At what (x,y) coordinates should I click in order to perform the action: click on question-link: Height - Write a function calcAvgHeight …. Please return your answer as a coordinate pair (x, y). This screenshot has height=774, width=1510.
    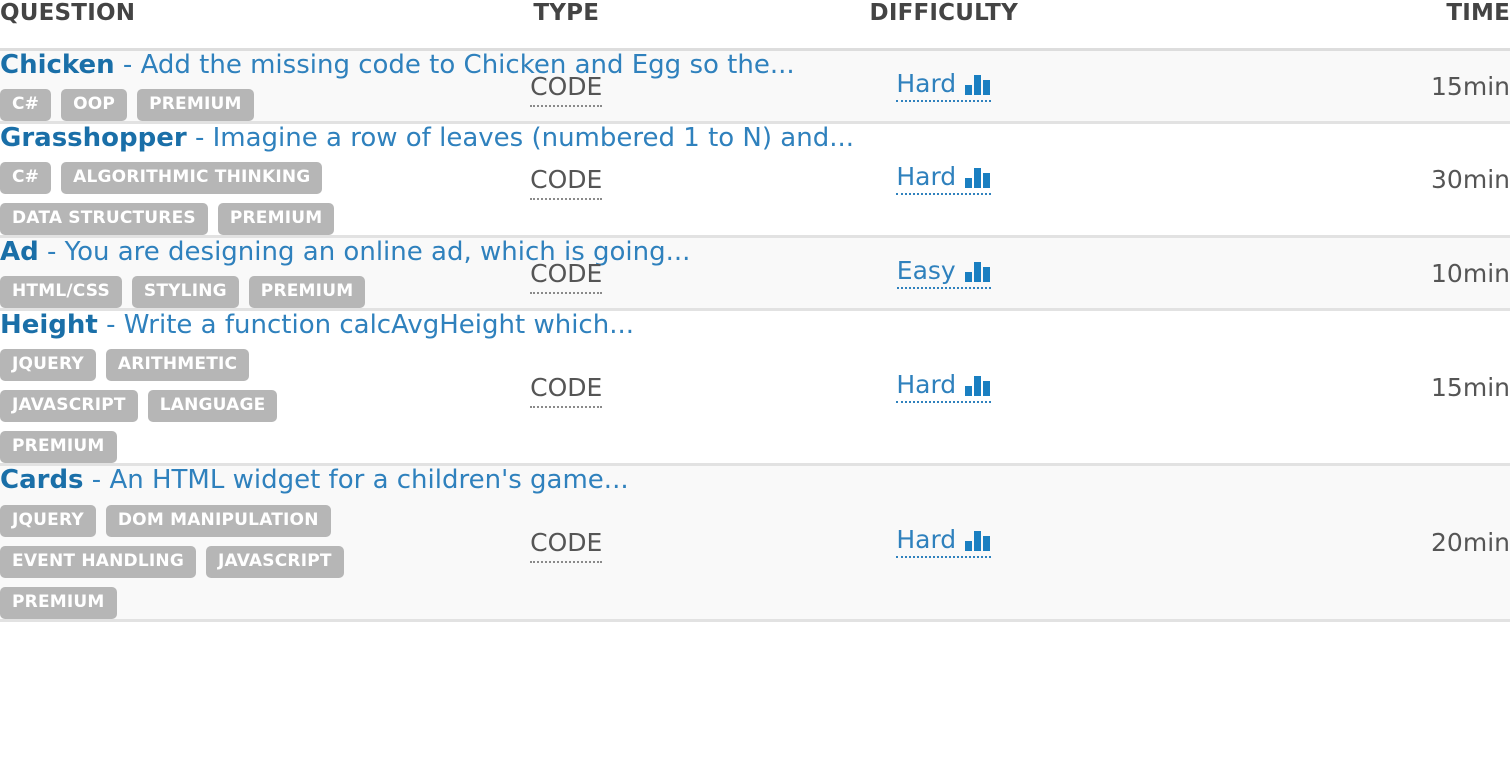
    Looking at the image, I should click on (317, 325).